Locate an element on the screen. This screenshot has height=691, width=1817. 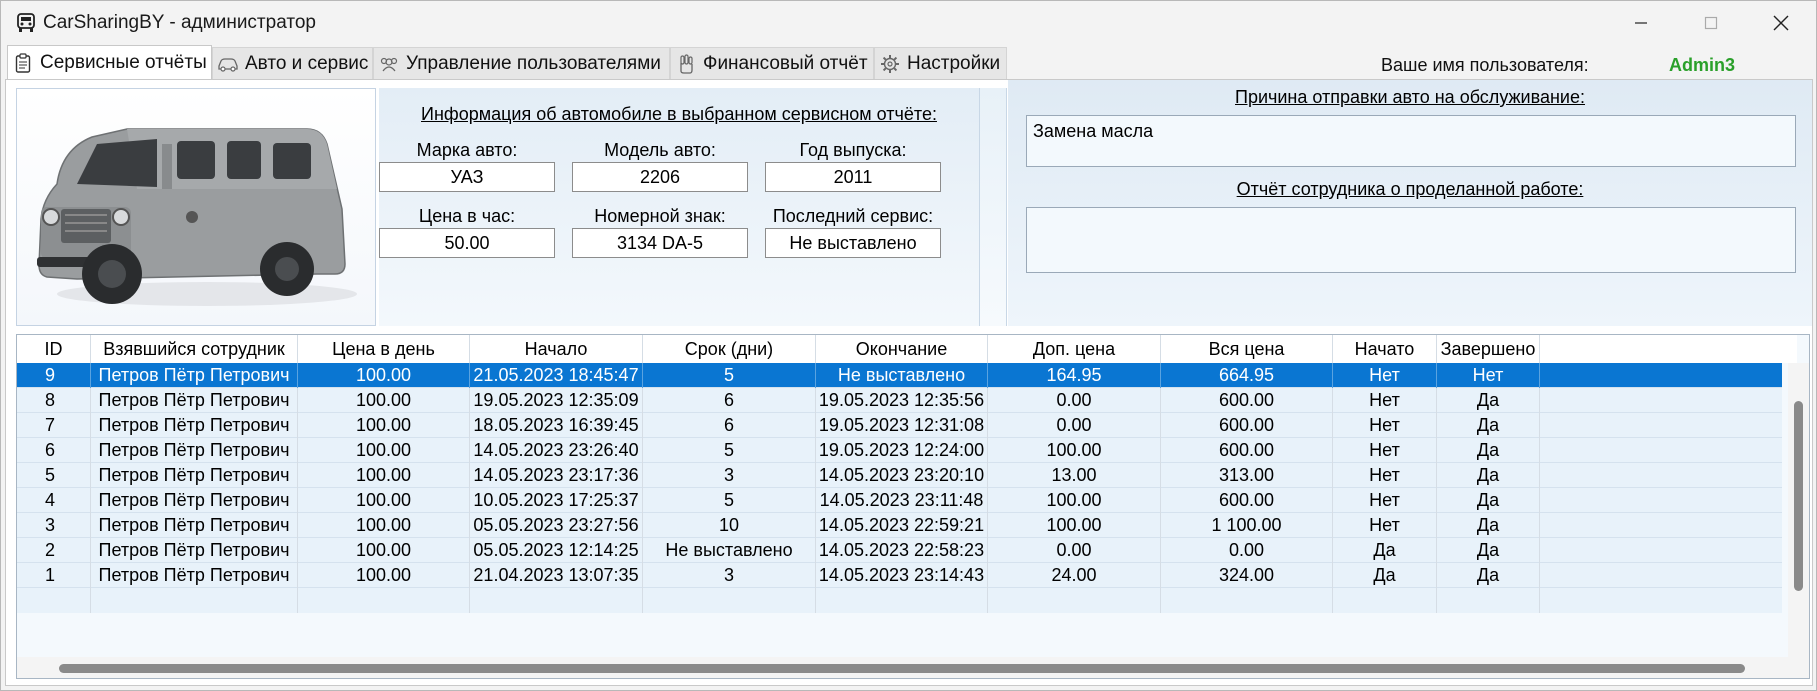
col-id-header: ID is located at coordinates (54, 349).